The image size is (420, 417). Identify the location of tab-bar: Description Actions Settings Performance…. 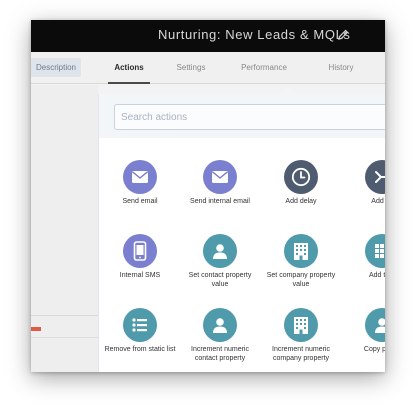
(208, 68).